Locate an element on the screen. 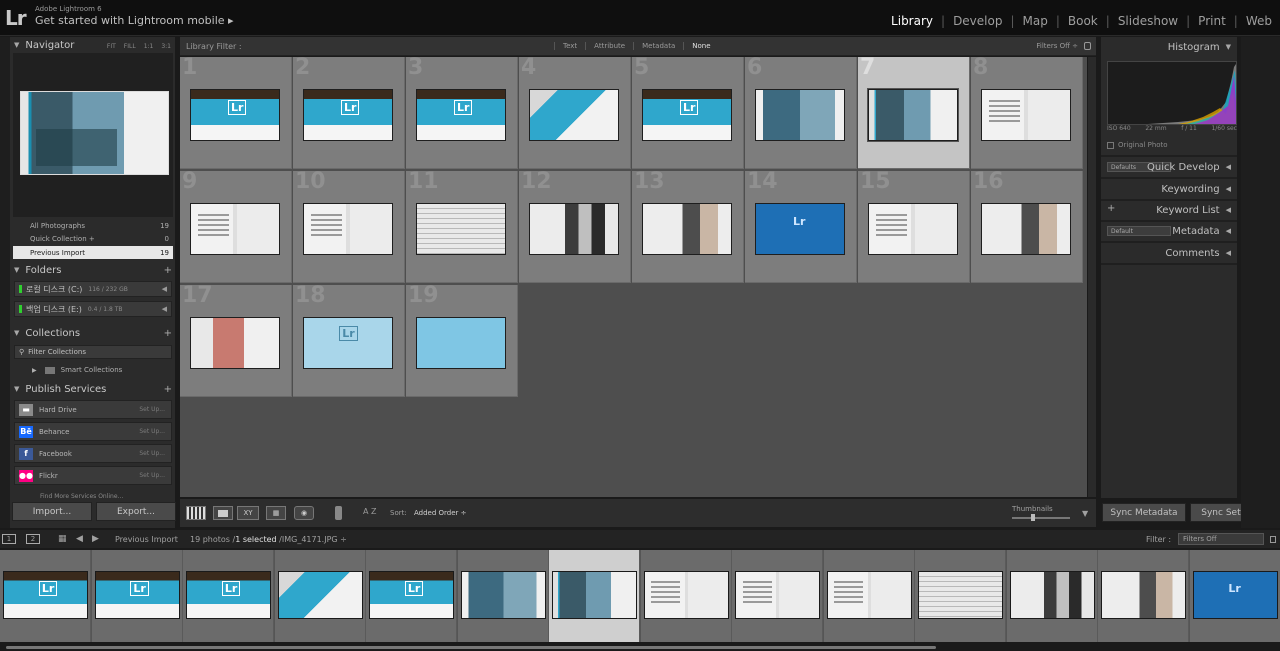 The height and width of the screenshot is (651, 1280). sort-direction-icon: A Z is located at coordinates (370, 511).